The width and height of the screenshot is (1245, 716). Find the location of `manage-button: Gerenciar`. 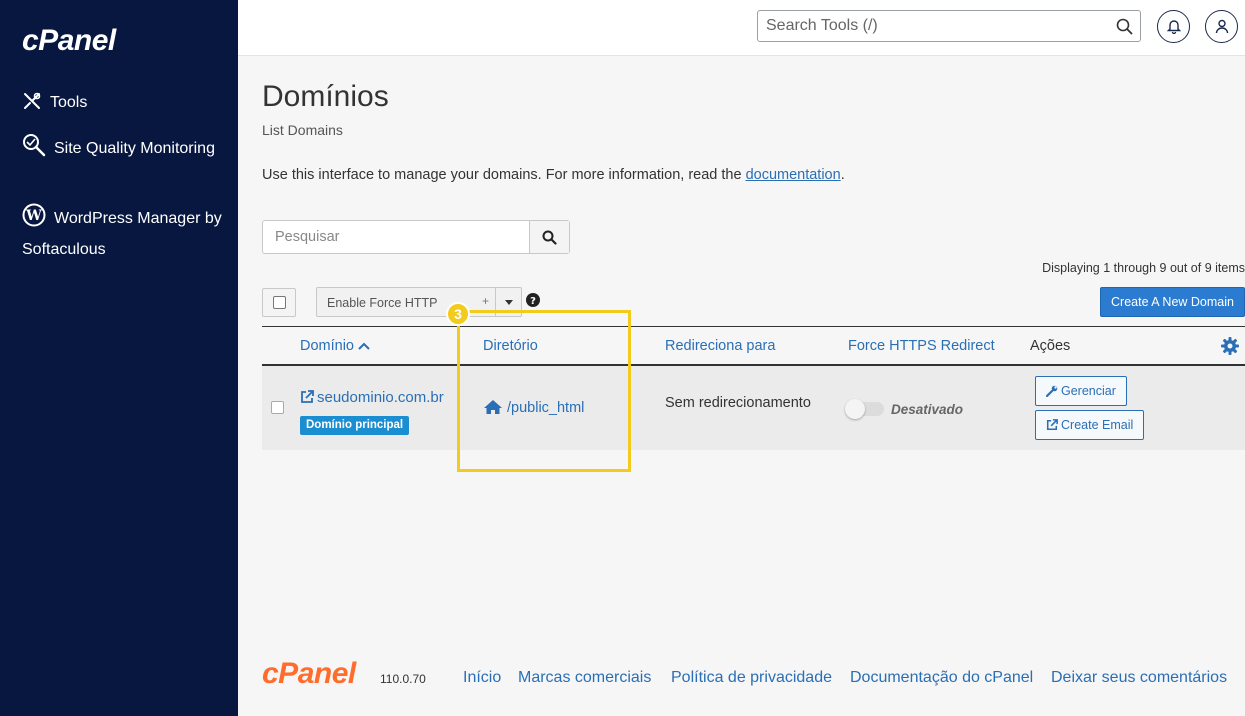

manage-button: Gerenciar is located at coordinates (1081, 391).